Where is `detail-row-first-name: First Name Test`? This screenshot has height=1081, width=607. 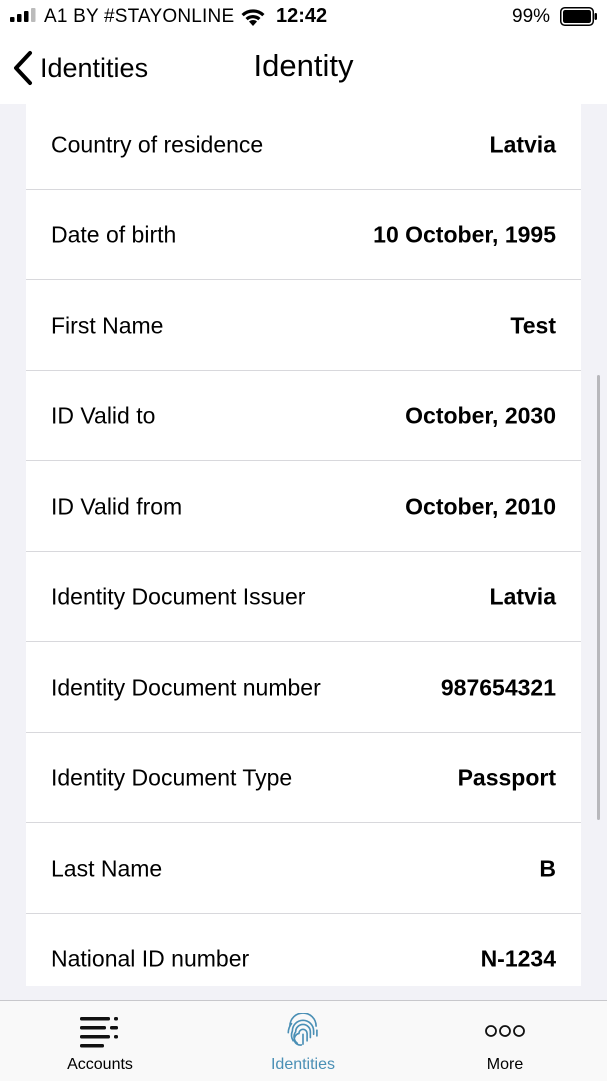 detail-row-first-name: First Name Test is located at coordinates (303, 326).